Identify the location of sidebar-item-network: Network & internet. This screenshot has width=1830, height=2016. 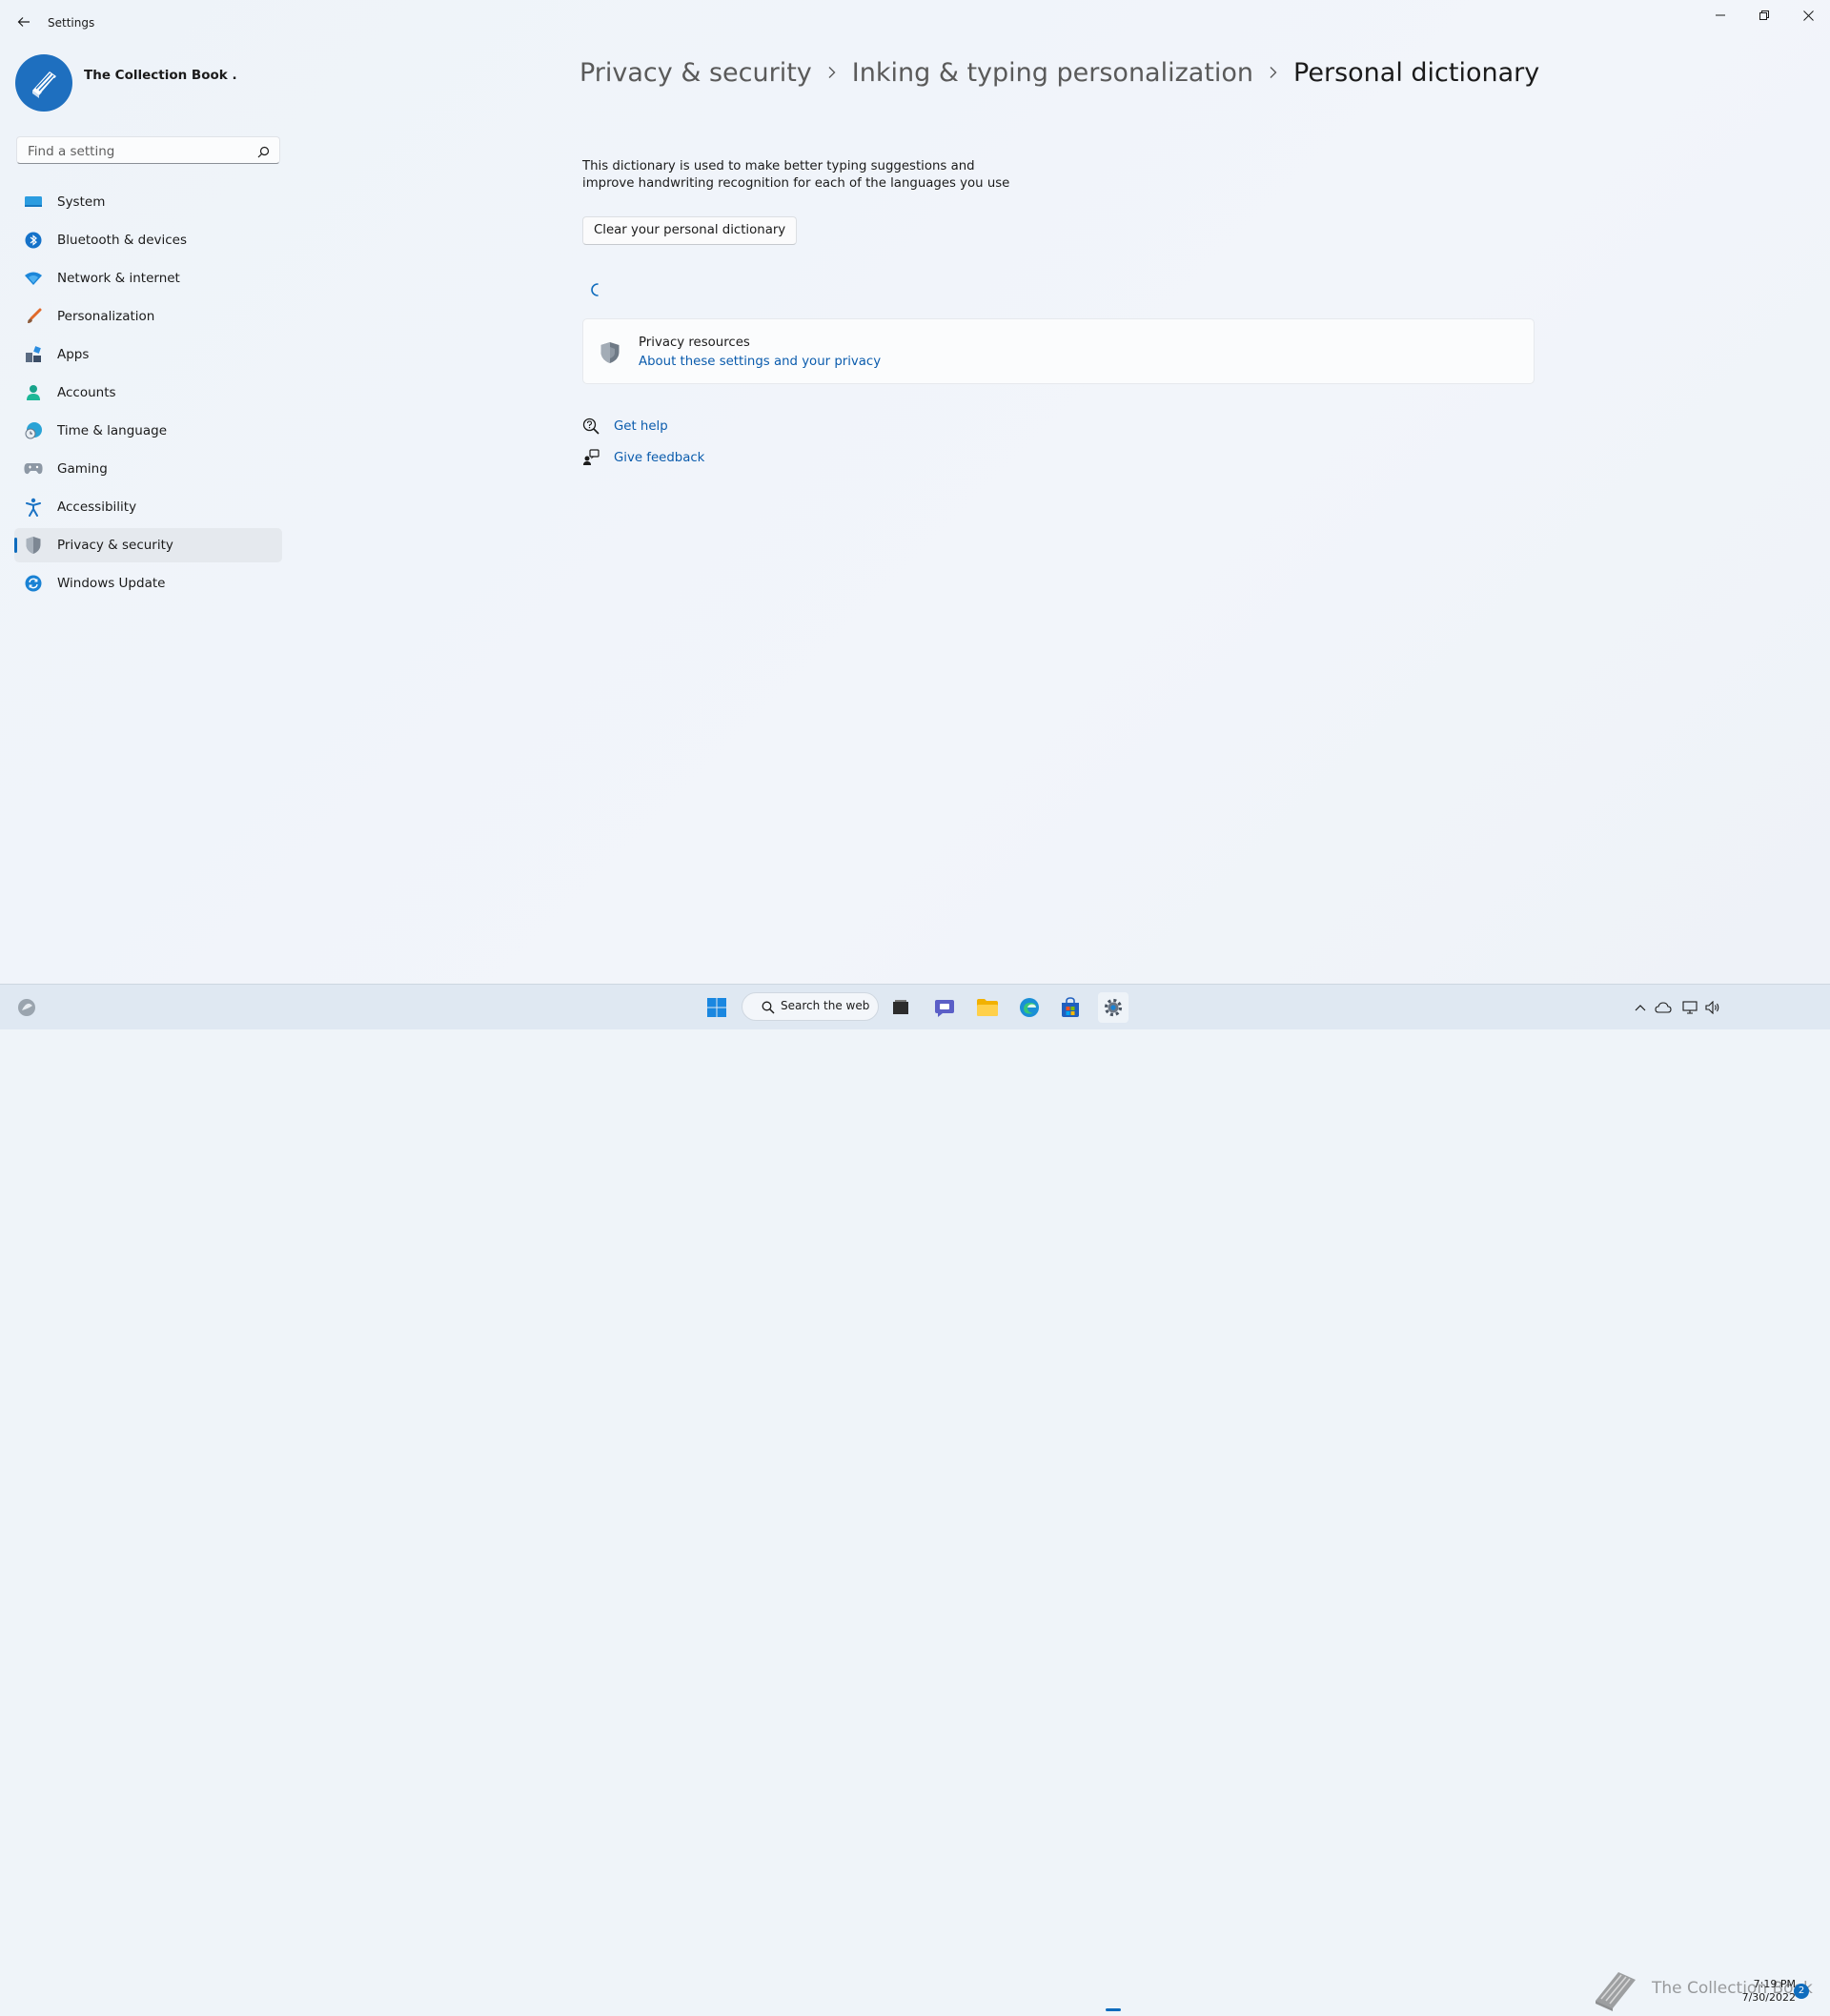
(148, 278).